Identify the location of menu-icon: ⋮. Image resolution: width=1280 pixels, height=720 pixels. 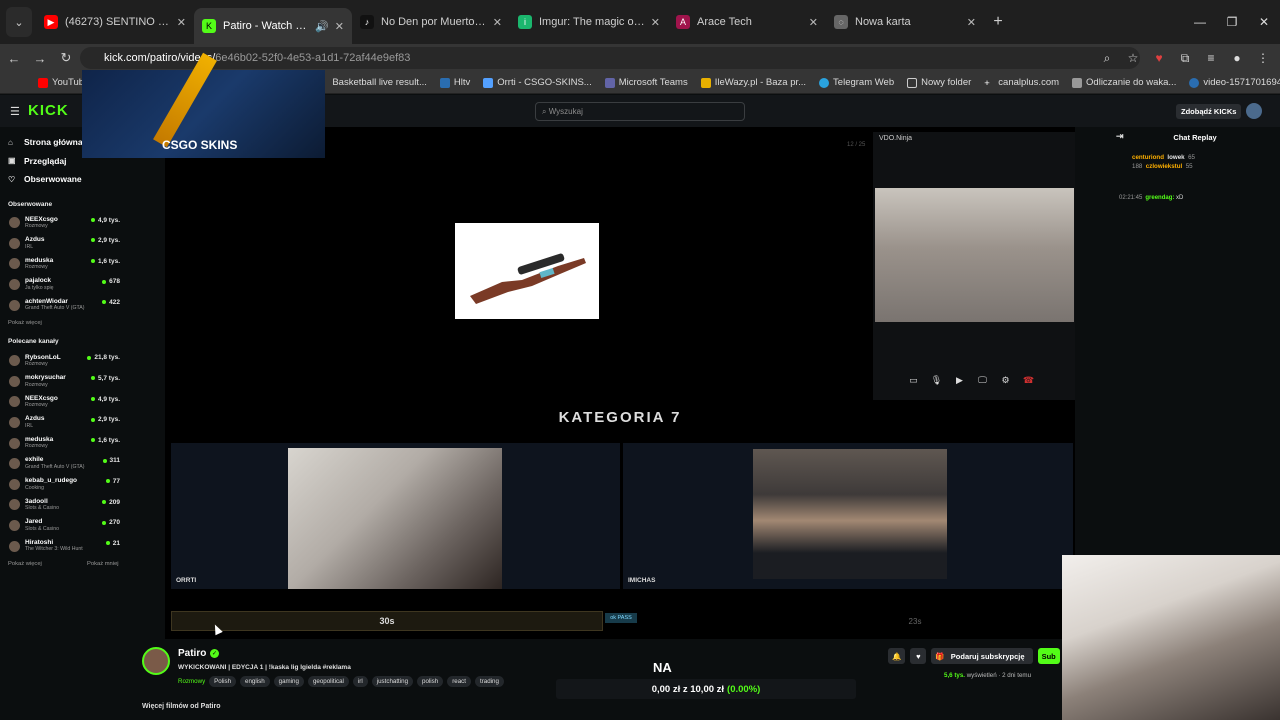
(1263, 58).